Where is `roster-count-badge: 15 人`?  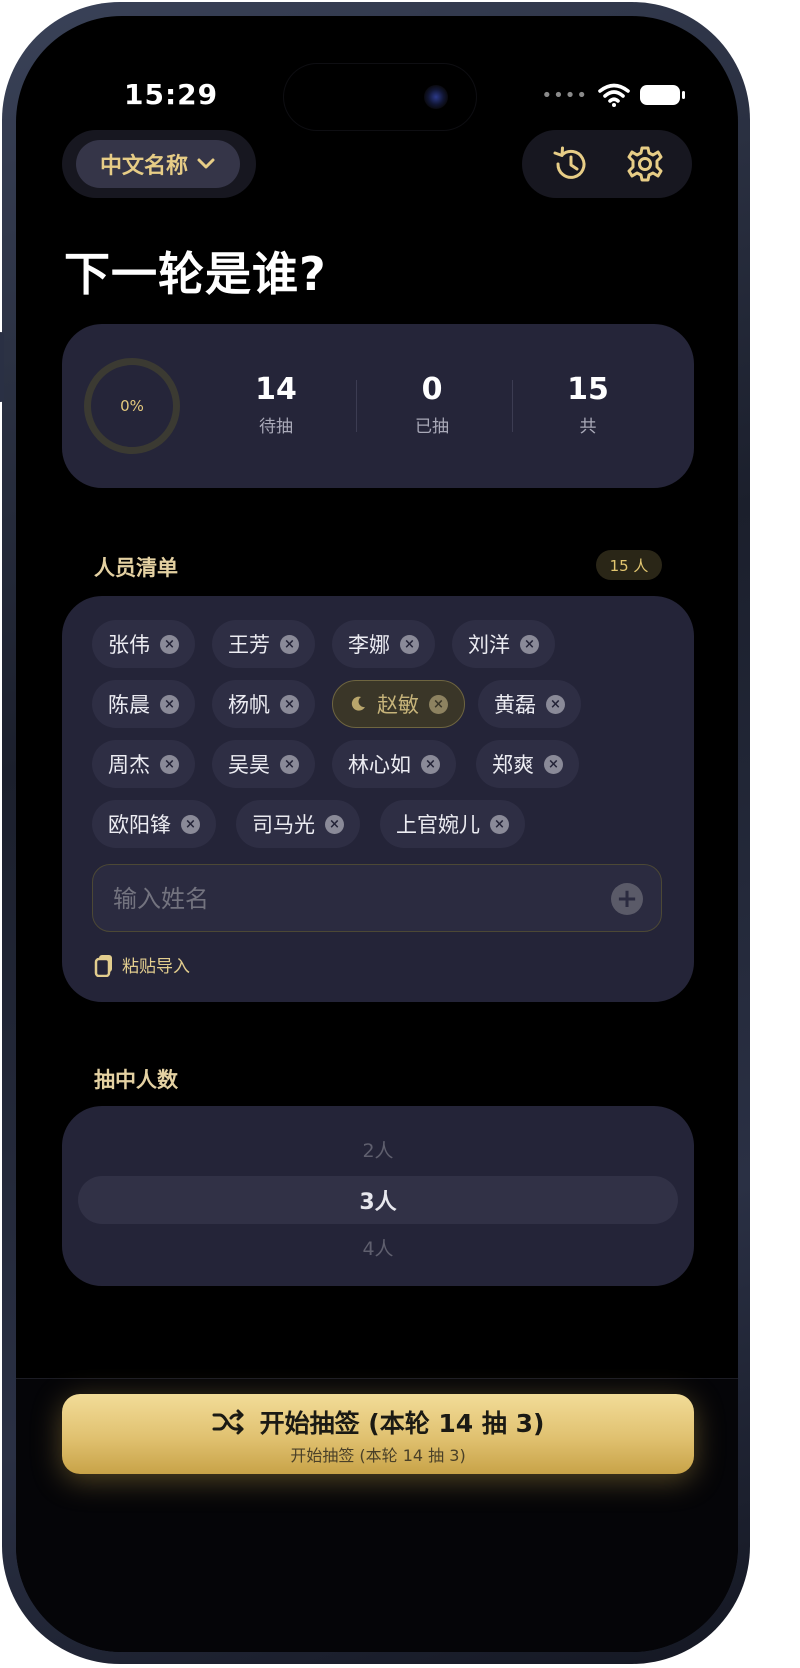 roster-count-badge: 15 人 is located at coordinates (629, 565).